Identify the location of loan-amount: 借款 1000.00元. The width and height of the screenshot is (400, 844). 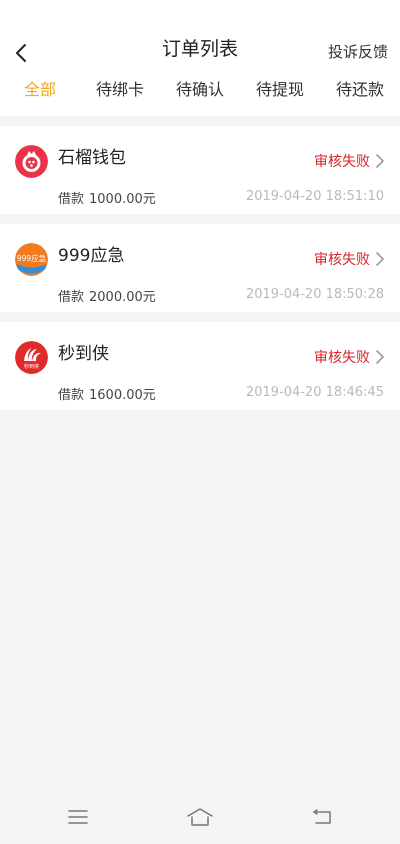
(107, 197).